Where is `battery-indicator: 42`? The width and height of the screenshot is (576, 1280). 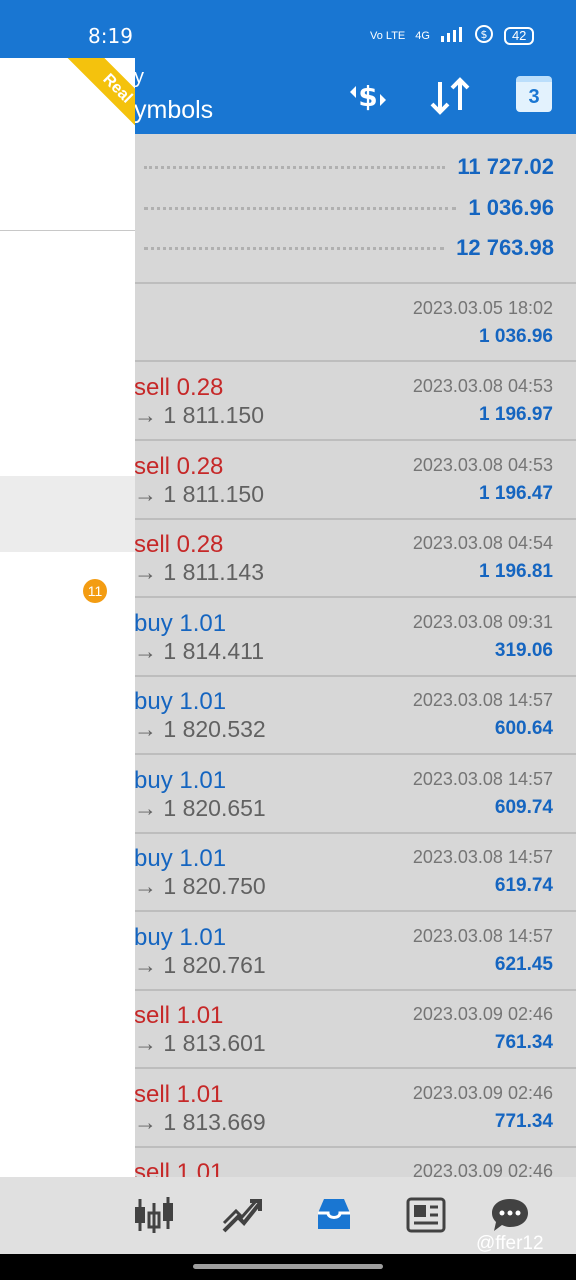 battery-indicator: 42 is located at coordinates (519, 35).